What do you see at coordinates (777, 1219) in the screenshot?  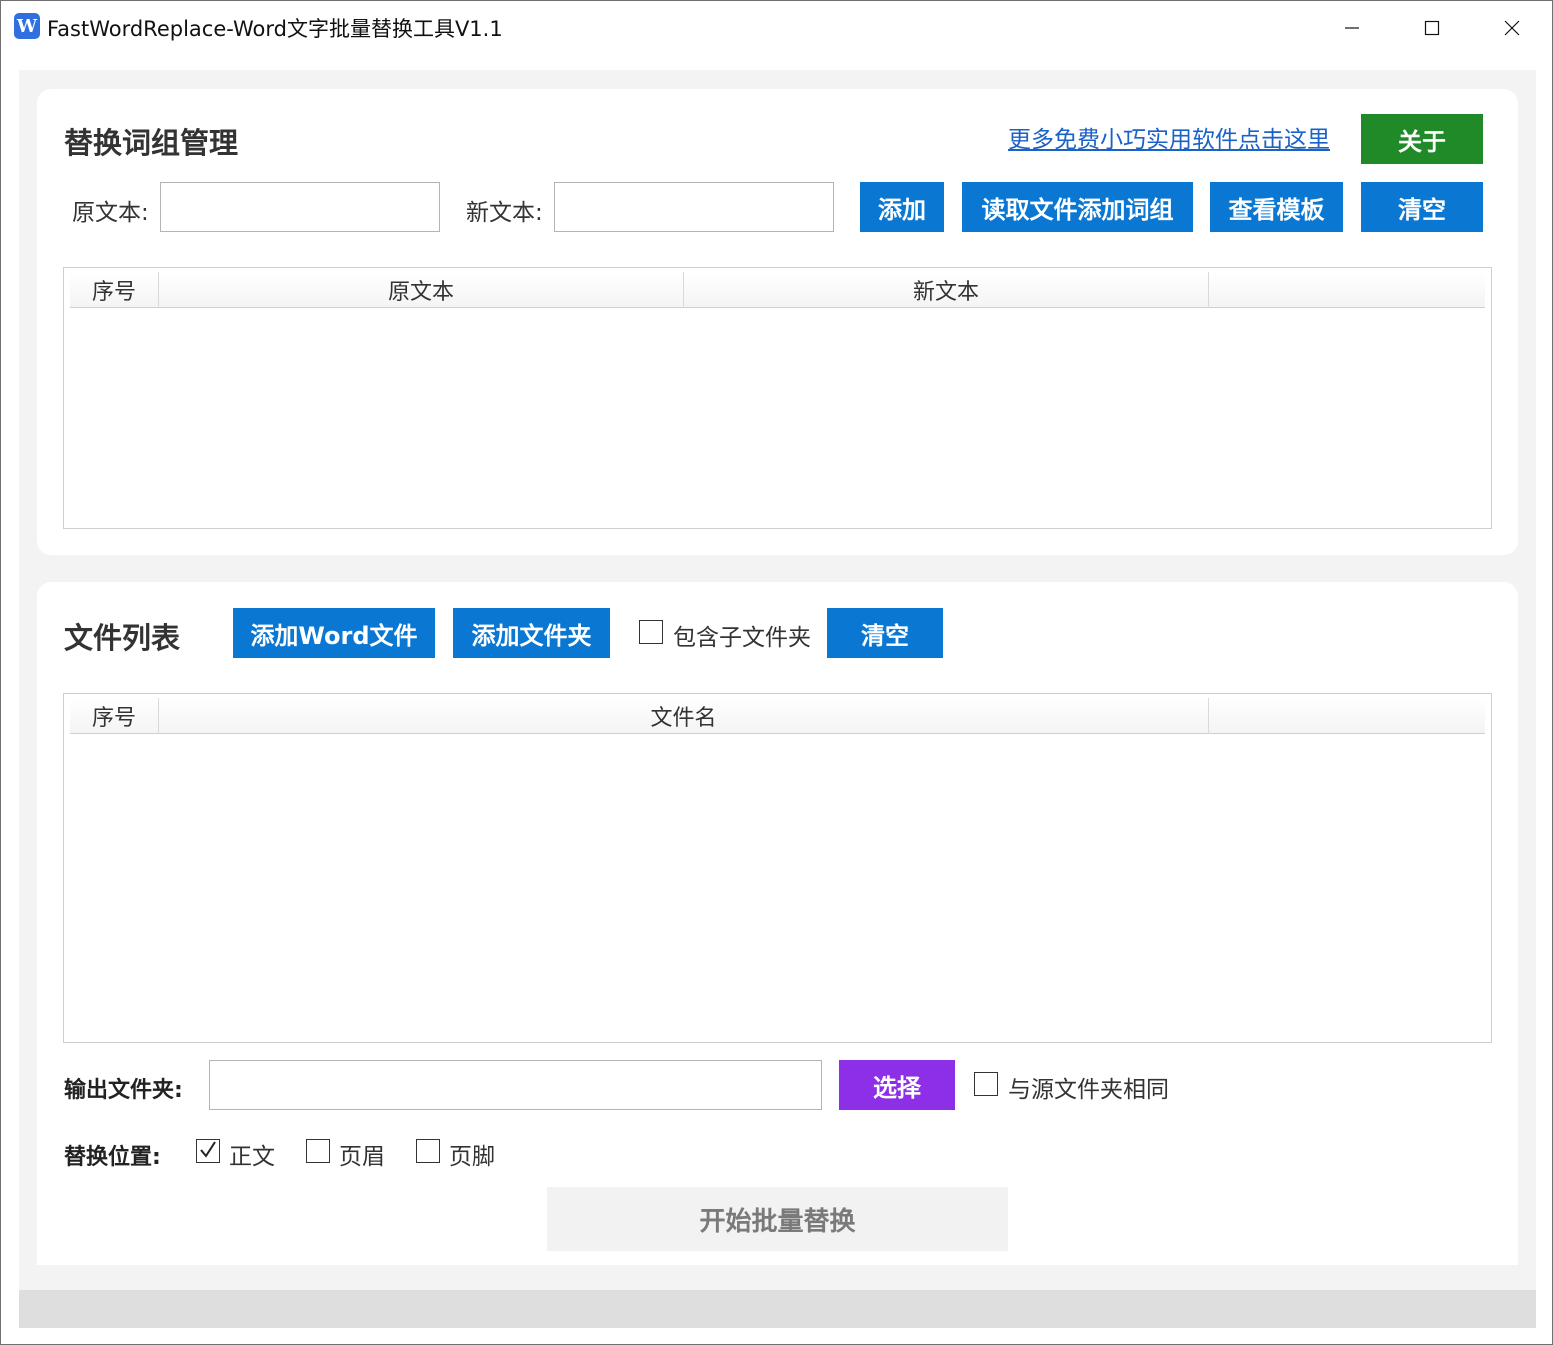 I see `start-batch-replace-button: 开始批量替换` at bounding box center [777, 1219].